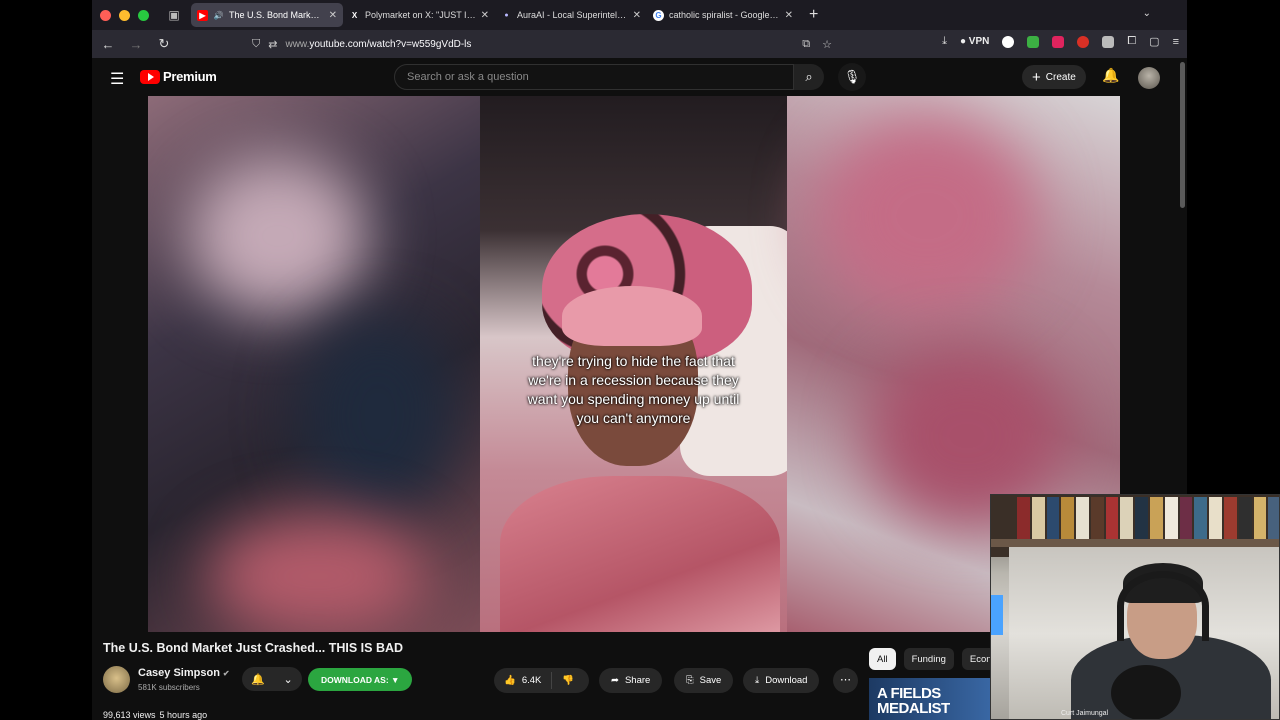 The height and width of the screenshot is (720, 1280). What do you see at coordinates (974, 41) in the screenshot?
I see `vpn-button: ● VPN` at bounding box center [974, 41].